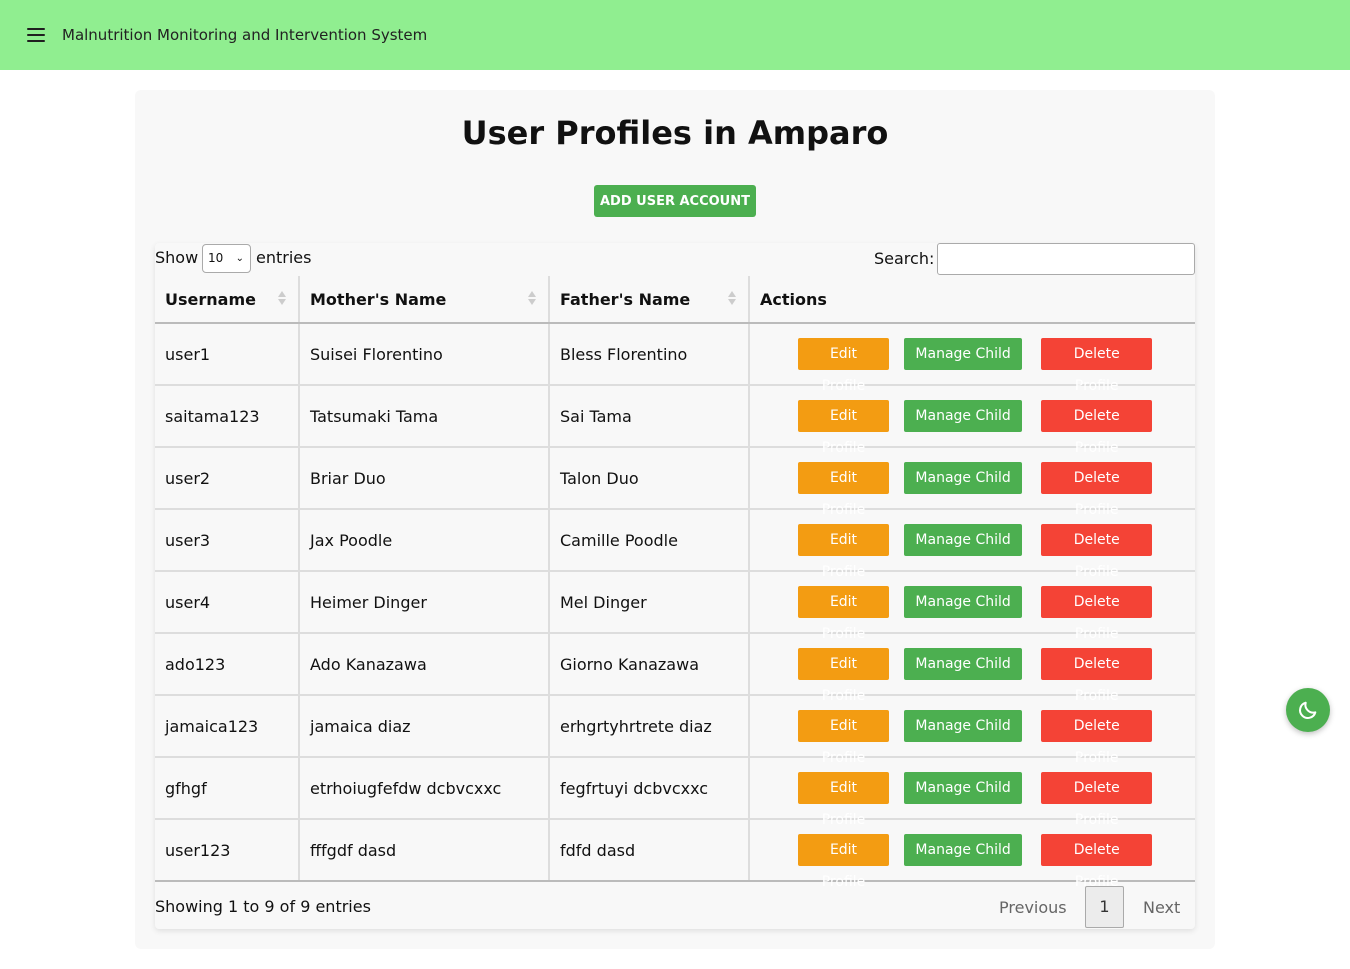  What do you see at coordinates (227, 602) in the screenshot?
I see `cell-username: user4` at bounding box center [227, 602].